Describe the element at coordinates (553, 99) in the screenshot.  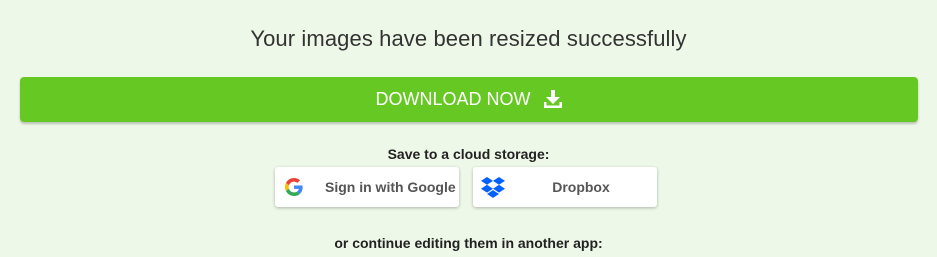
I see `download-icon` at that location.